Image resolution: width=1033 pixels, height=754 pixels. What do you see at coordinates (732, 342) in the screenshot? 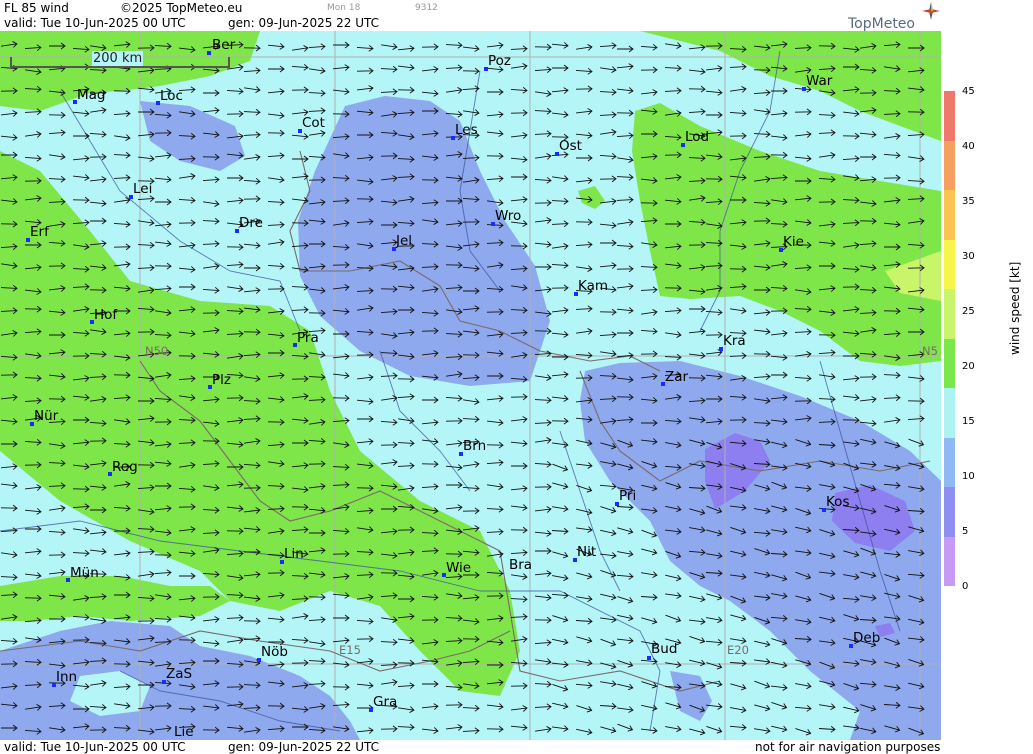
I see `city-kra: Kra` at bounding box center [732, 342].